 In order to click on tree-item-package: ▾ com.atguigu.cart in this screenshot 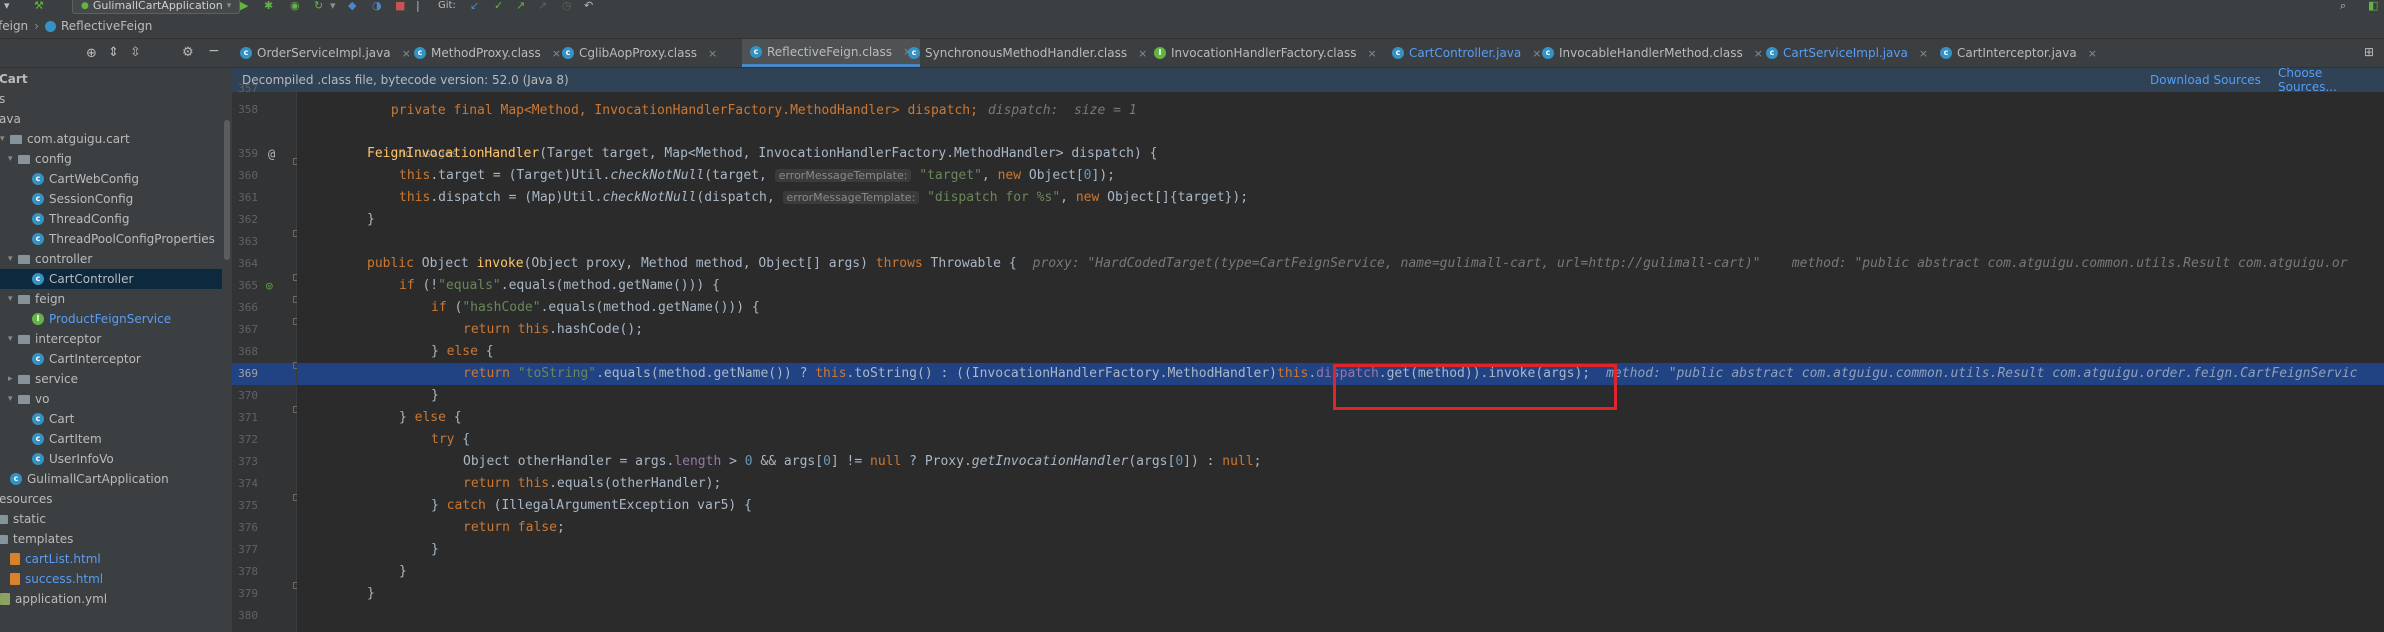, I will do `click(111, 139)`.